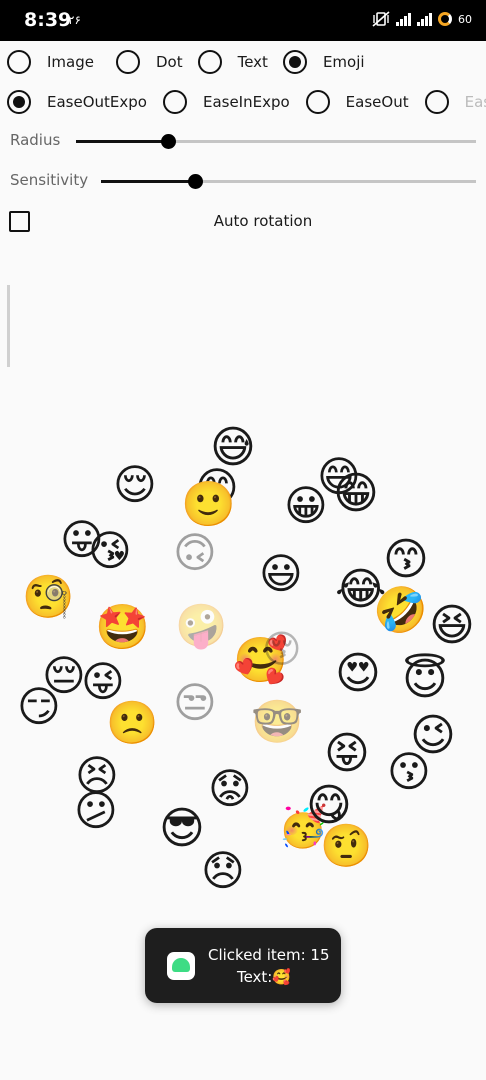  Describe the element at coordinates (356, 494) in the screenshot. I see `cloud-emoji: 😁` at that location.